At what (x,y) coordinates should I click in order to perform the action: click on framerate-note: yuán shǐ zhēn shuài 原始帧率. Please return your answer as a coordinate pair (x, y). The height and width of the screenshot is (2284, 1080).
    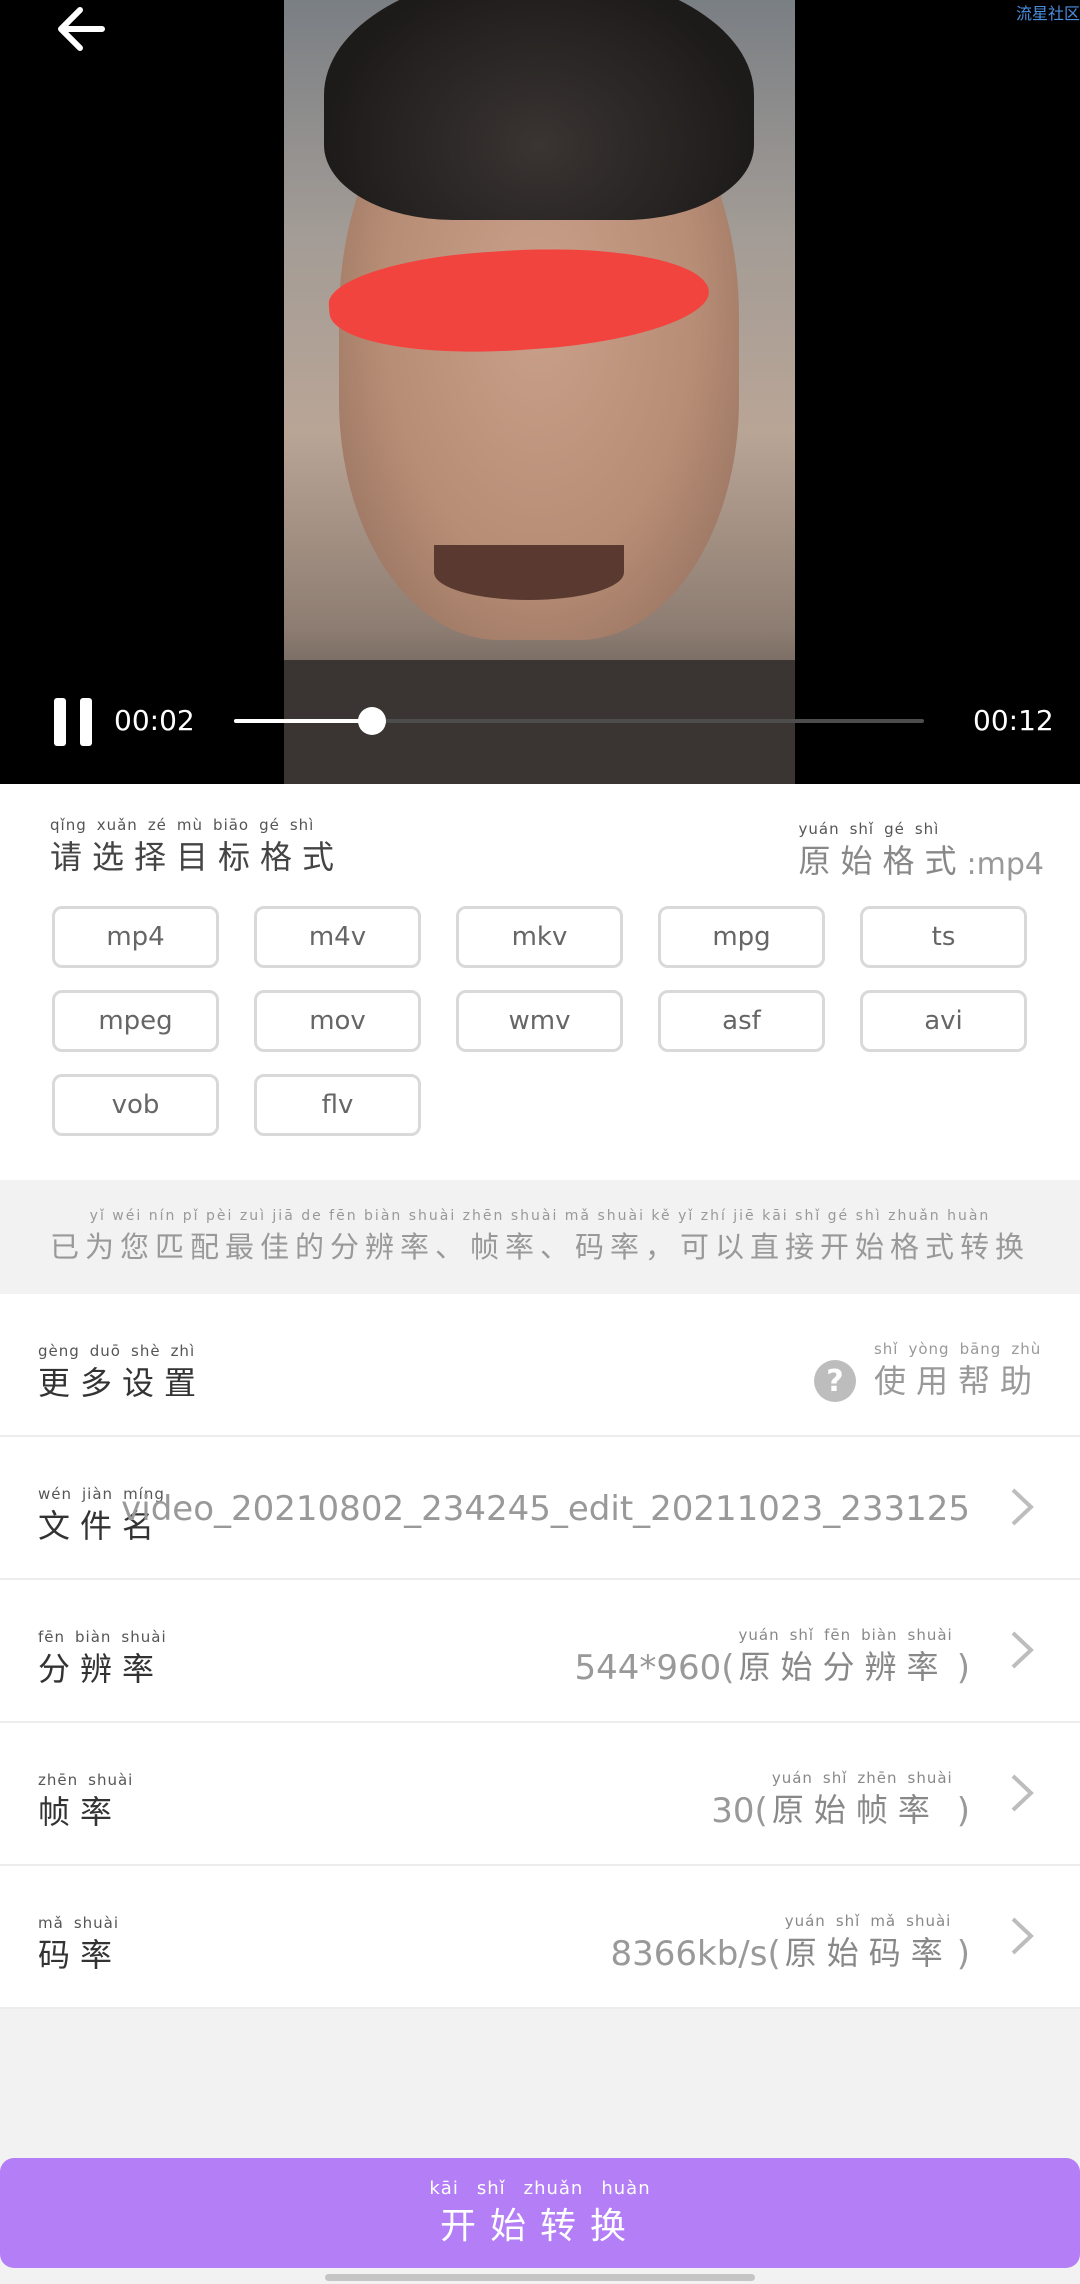
    Looking at the image, I should click on (862, 1800).